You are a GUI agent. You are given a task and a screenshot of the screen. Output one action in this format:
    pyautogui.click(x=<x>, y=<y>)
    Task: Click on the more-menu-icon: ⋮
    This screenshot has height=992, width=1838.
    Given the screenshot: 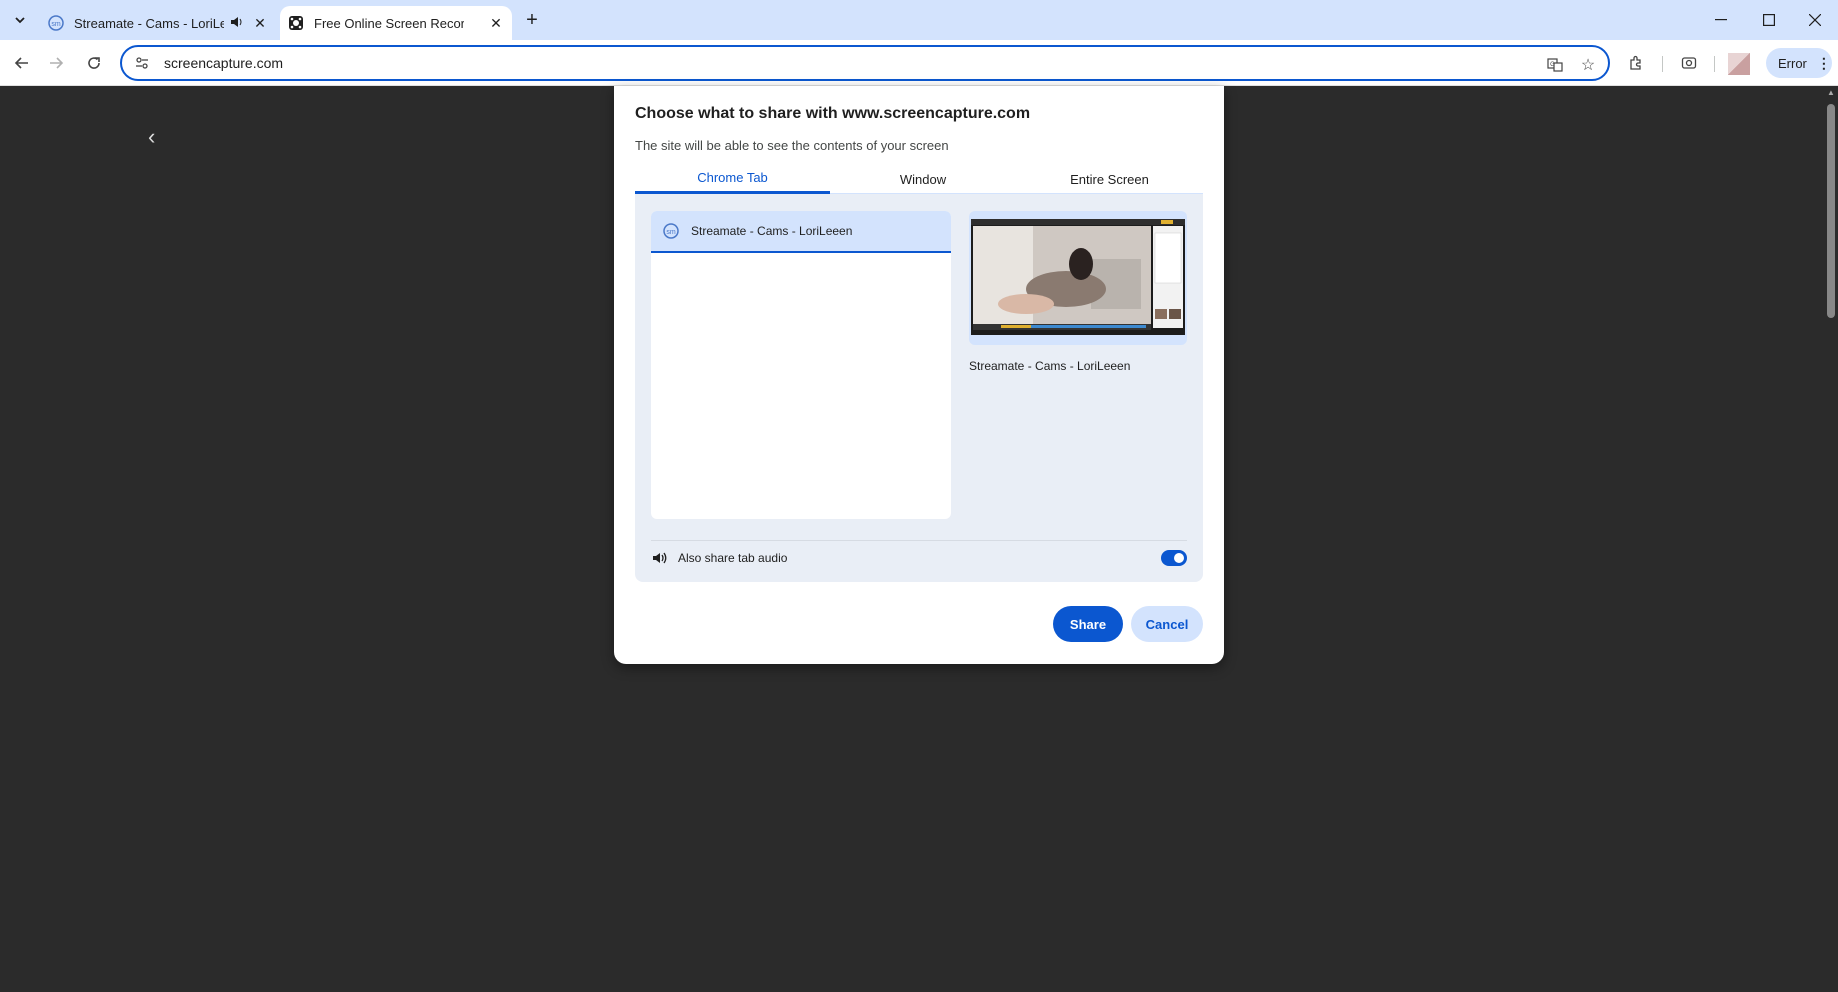 What is the action you would take?
    pyautogui.click(x=1823, y=62)
    